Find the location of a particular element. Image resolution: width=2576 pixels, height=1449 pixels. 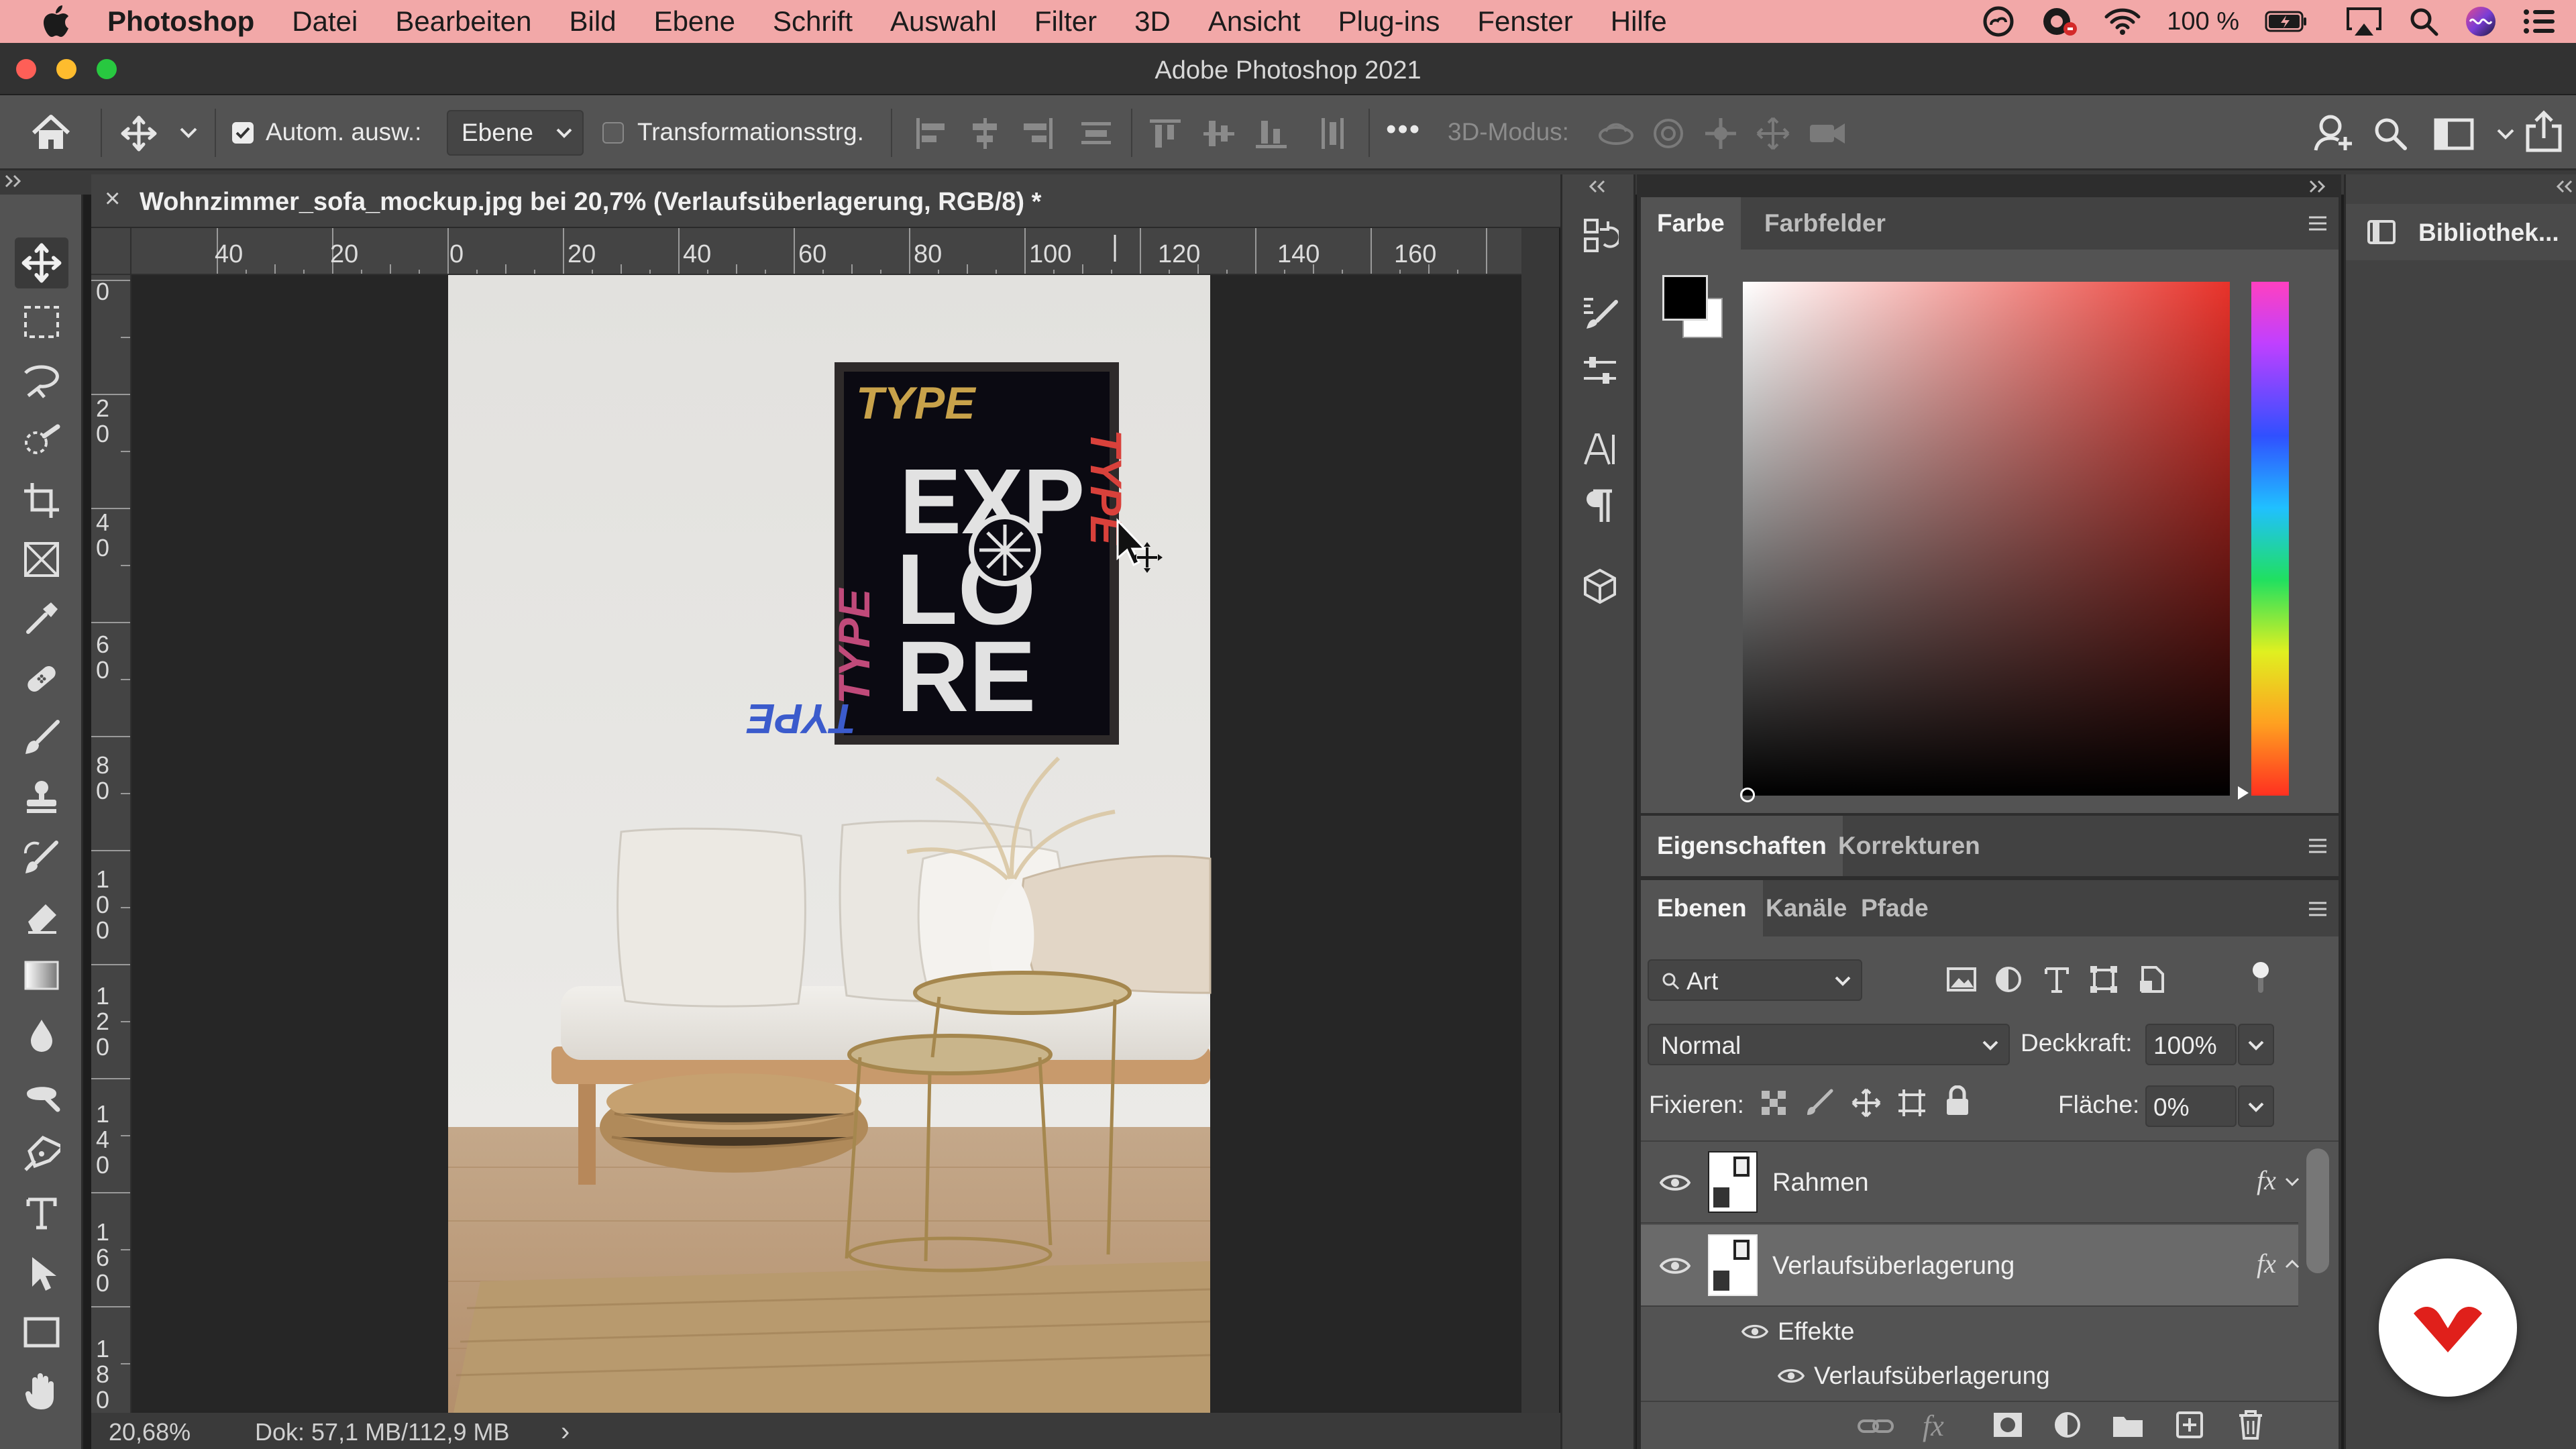

new-group-icon is located at coordinates (2128, 1424).